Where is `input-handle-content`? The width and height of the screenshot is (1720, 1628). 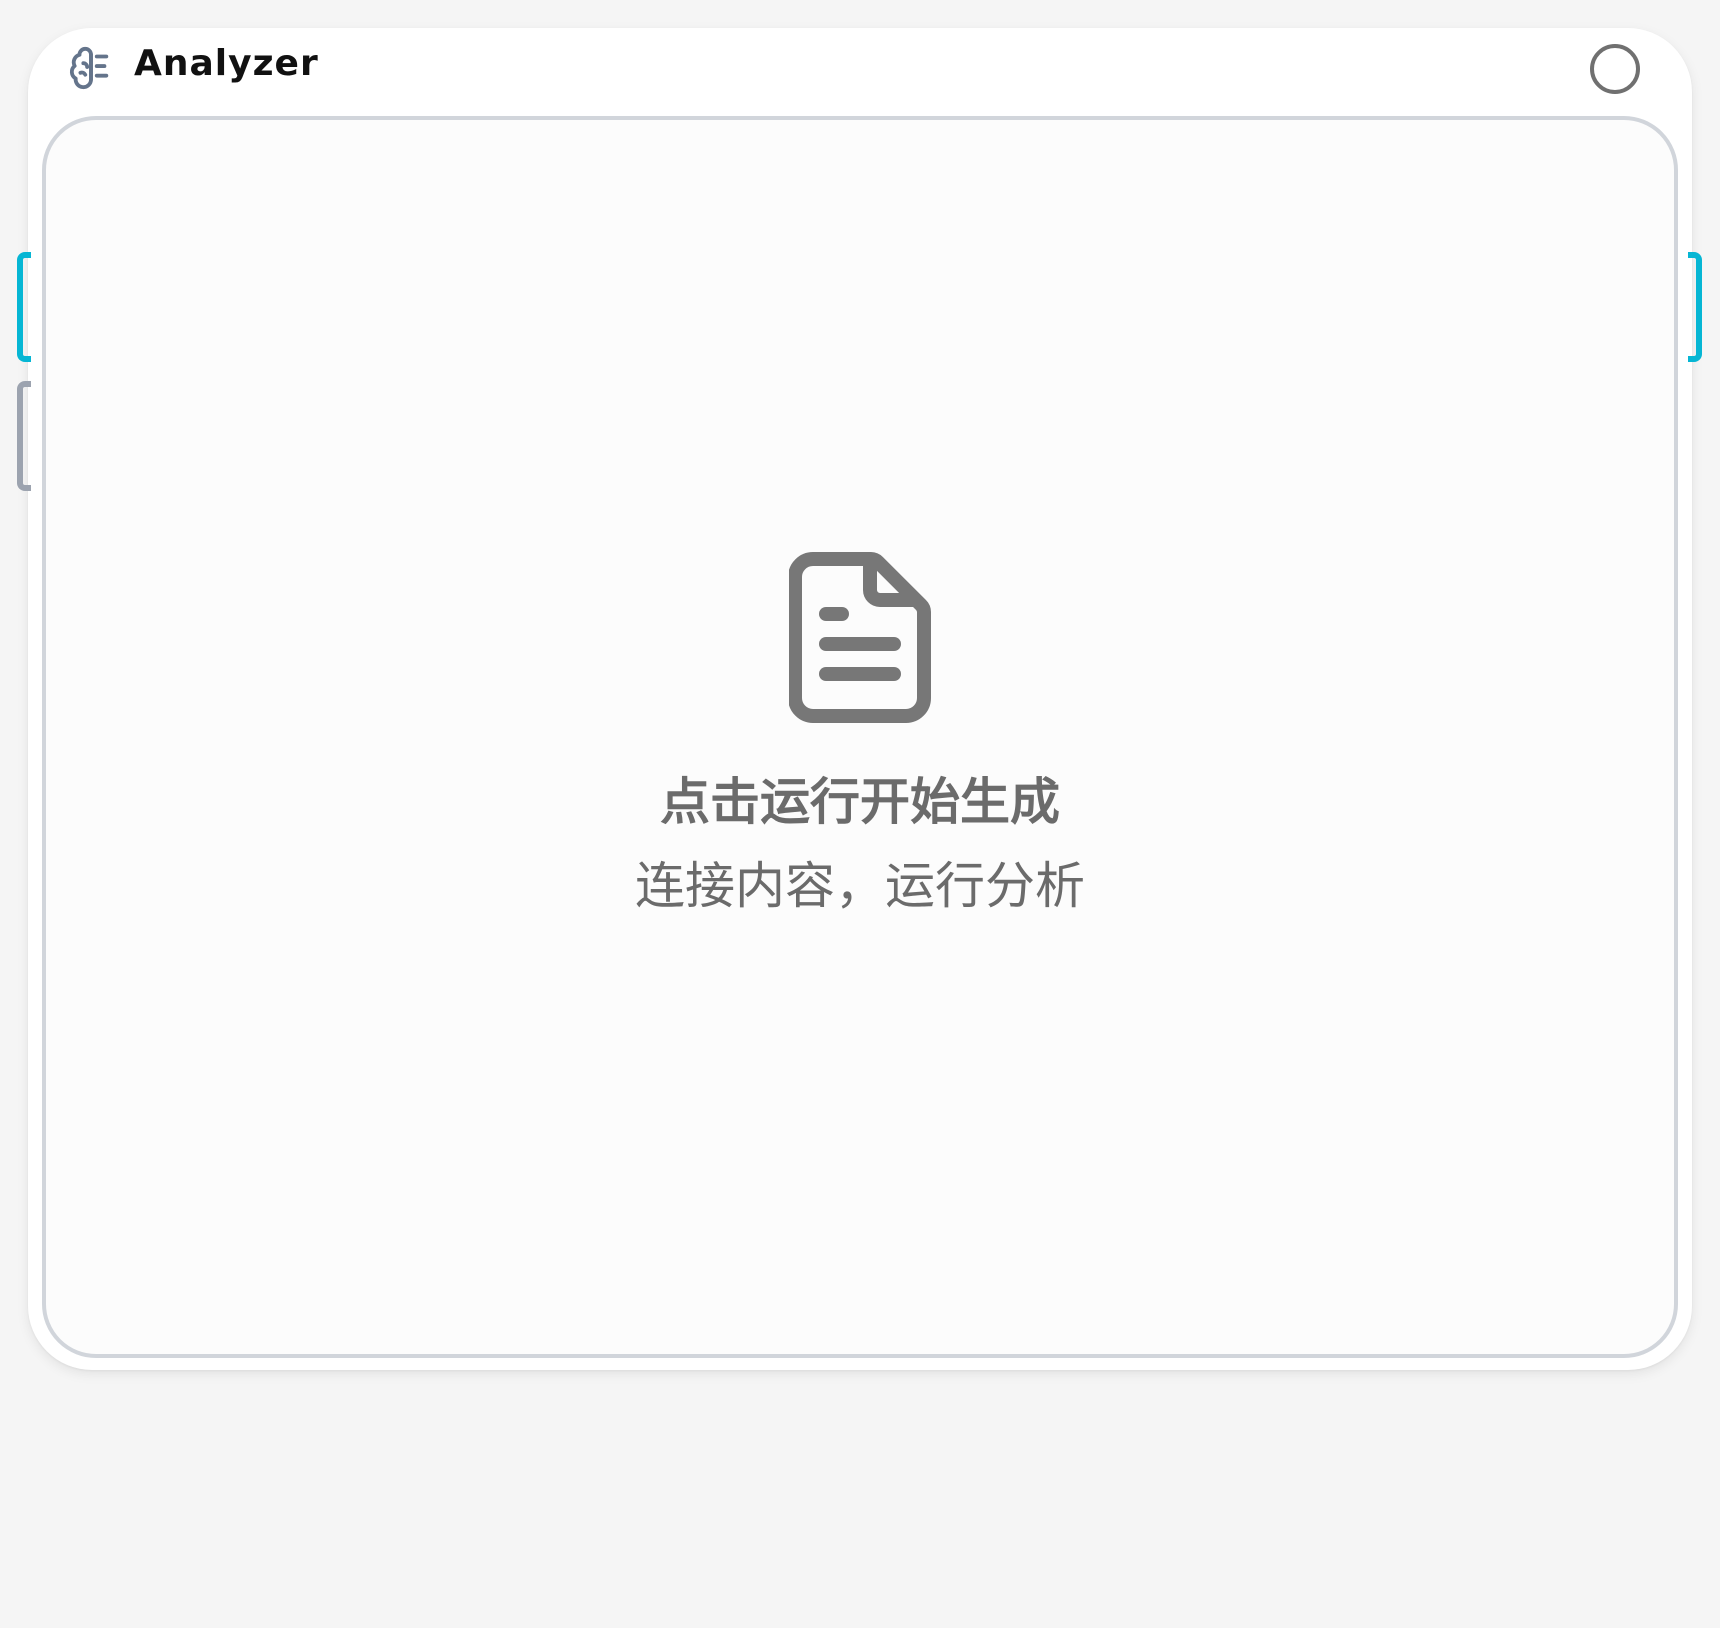
input-handle-content is located at coordinates (24, 307).